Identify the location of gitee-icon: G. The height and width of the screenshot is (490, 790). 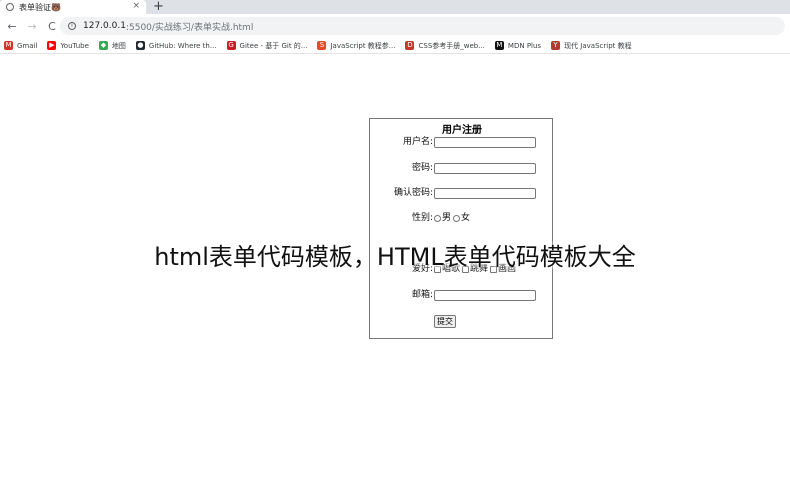
(231, 45).